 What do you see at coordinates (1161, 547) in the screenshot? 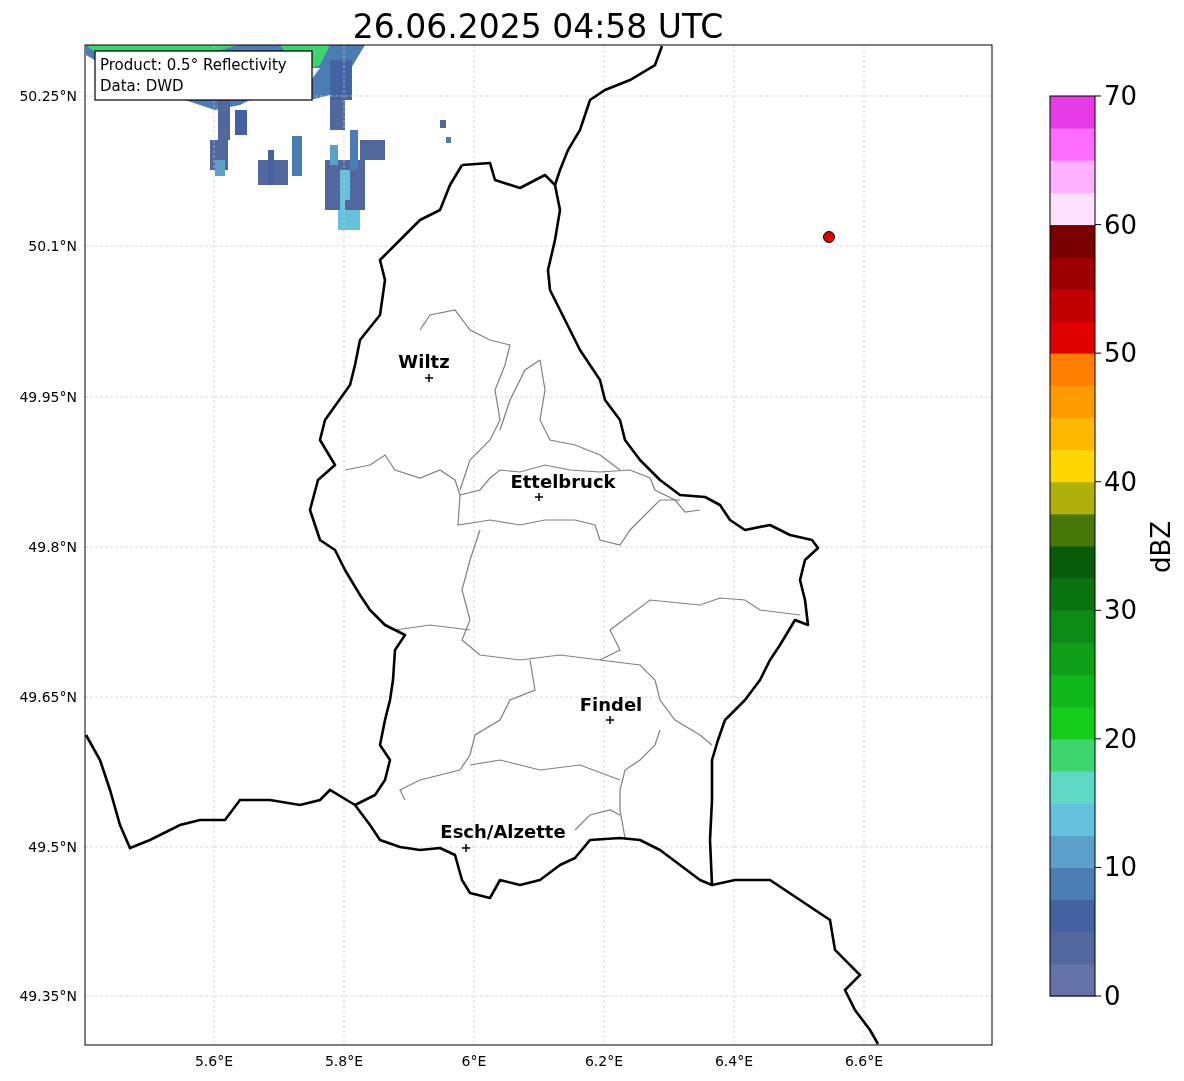
I see `colorbar-label: dBZ` at bounding box center [1161, 547].